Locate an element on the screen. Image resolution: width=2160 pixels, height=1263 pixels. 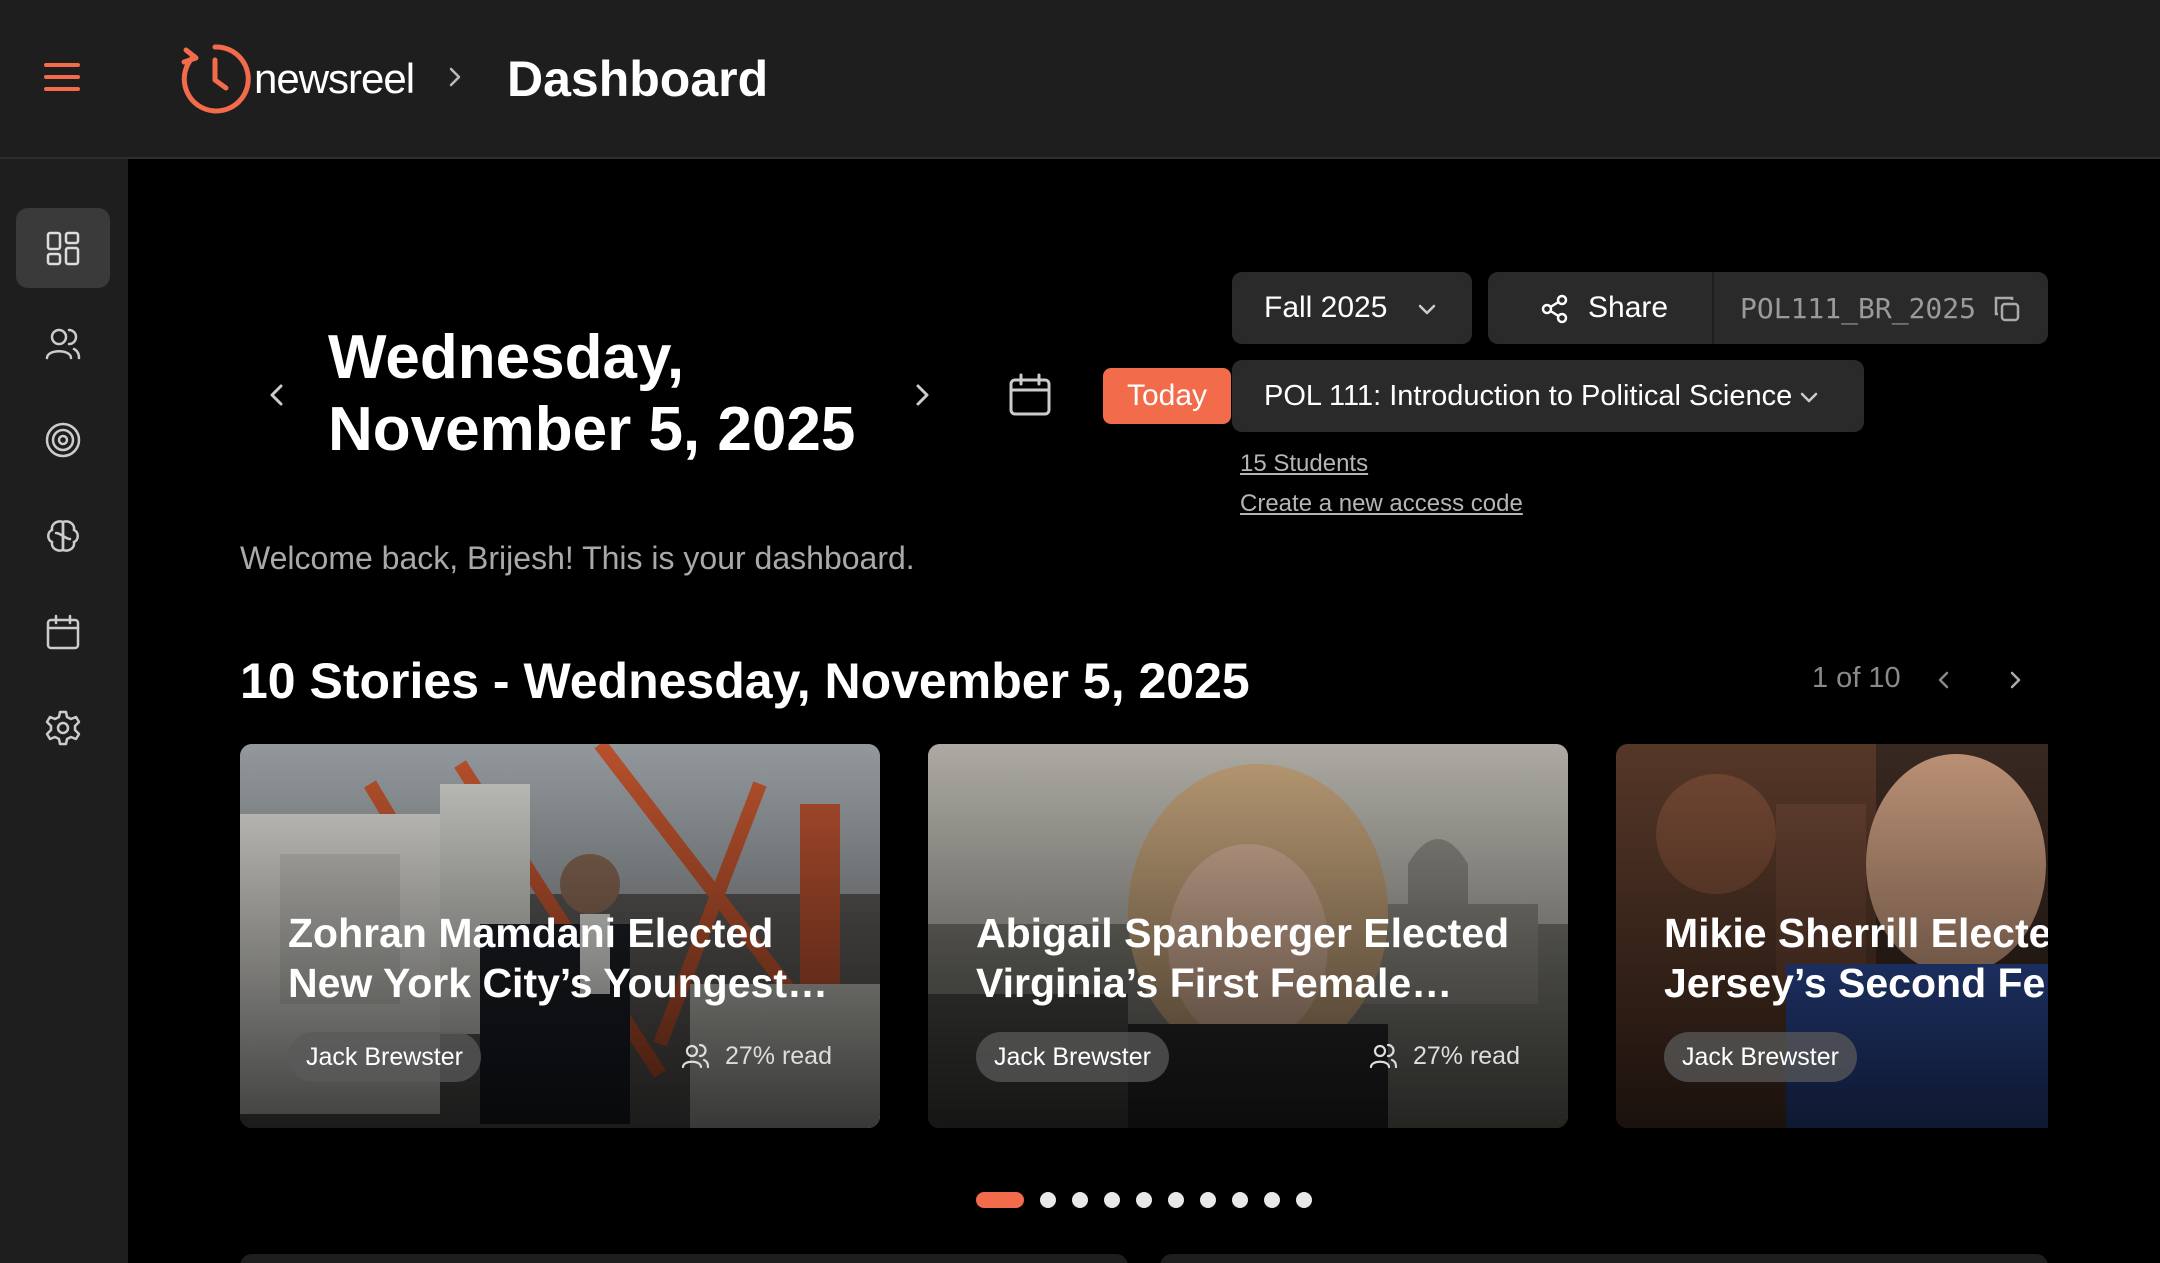
hamburger-menu-icon is located at coordinates (62, 77).